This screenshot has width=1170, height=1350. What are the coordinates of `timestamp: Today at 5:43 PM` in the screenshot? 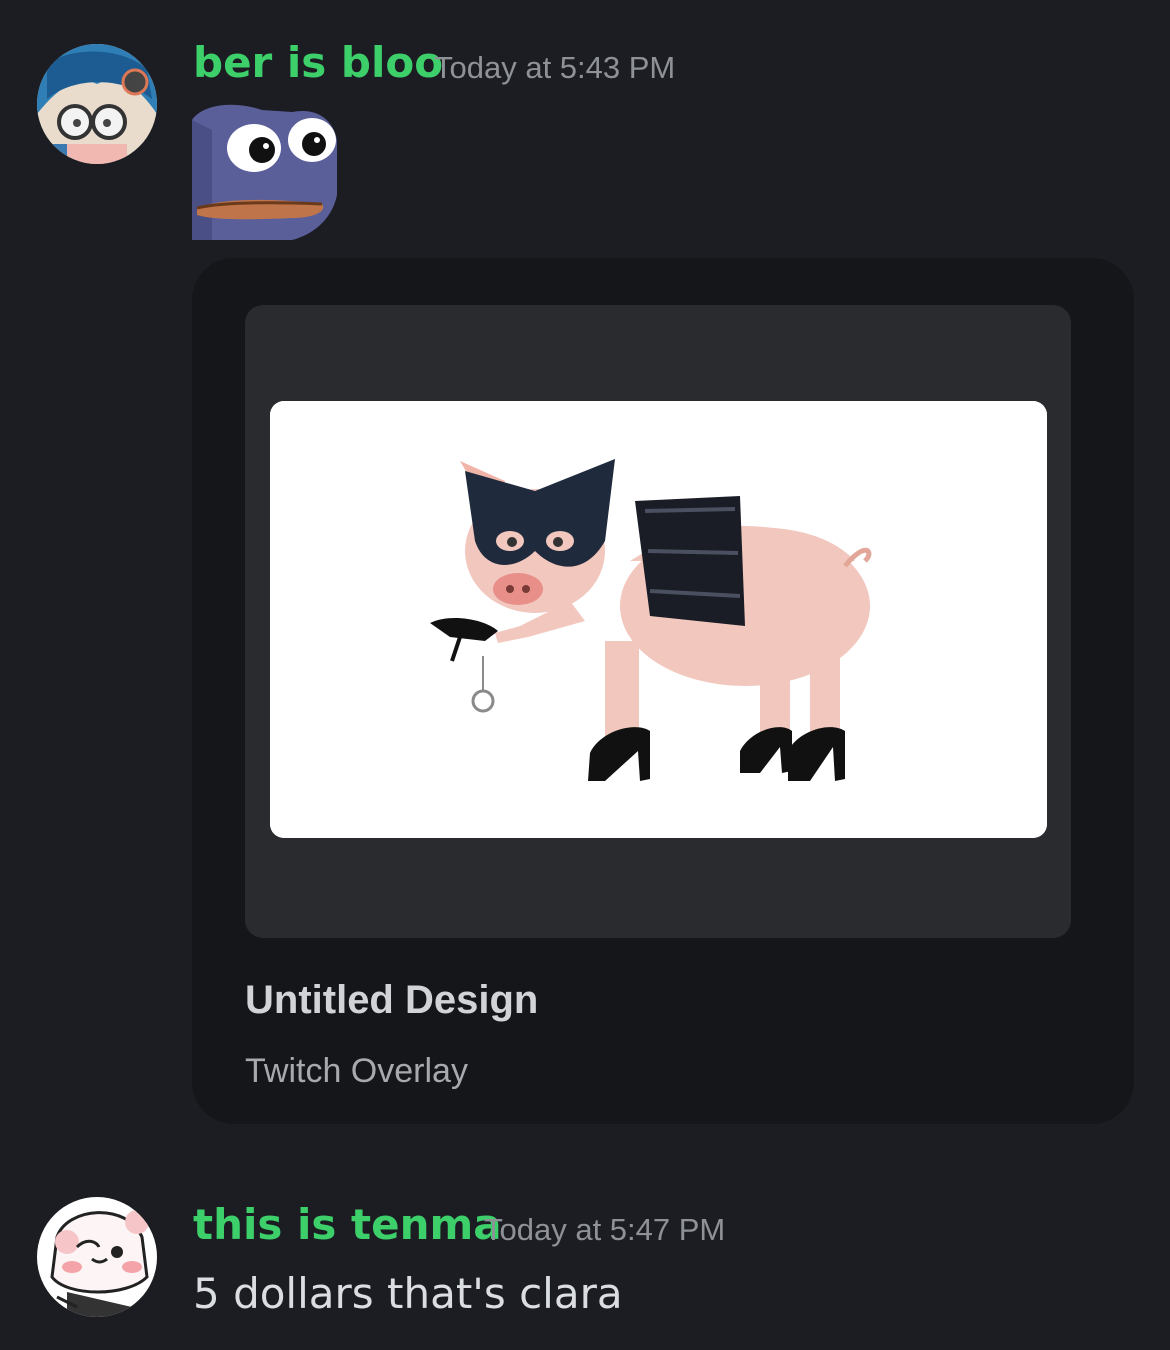 It's located at (555, 67).